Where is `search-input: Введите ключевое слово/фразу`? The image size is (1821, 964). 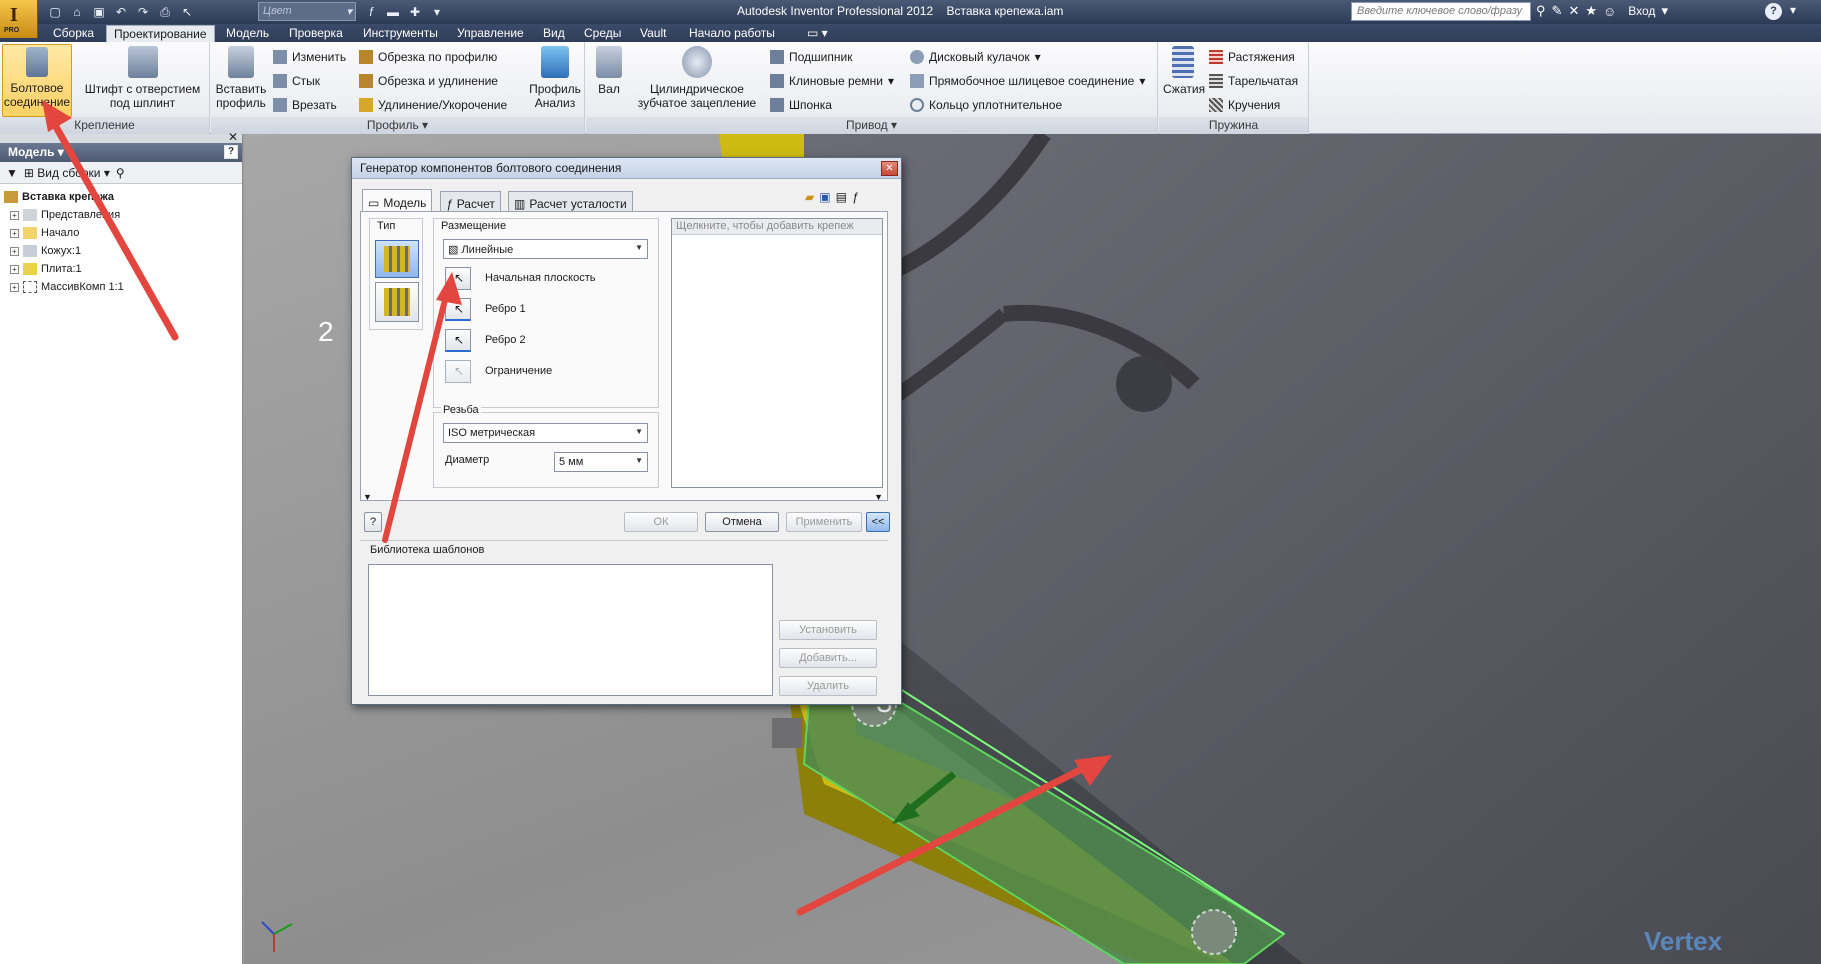
search-input: Введите ключевое слово/фразу is located at coordinates (1441, 11).